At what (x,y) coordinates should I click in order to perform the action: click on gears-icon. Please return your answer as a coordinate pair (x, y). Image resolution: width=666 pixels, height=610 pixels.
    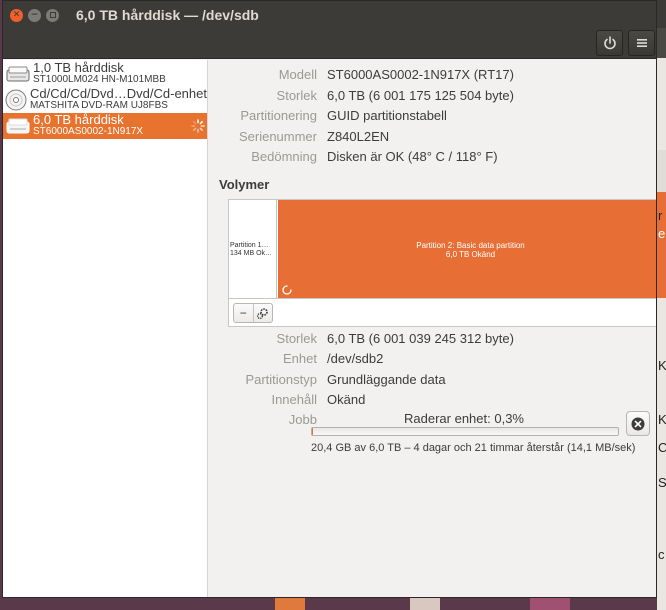
    Looking at the image, I should click on (263, 313).